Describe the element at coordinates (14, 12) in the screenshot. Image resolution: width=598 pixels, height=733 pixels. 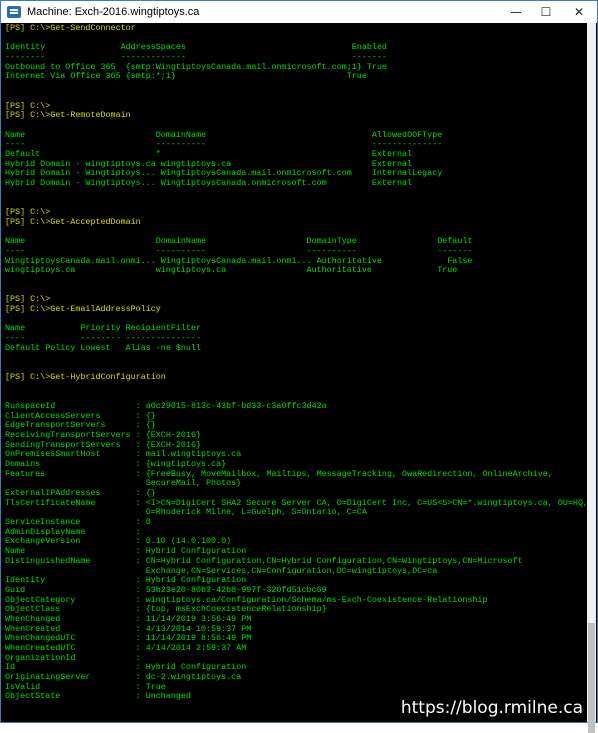
I see `powershell-icon` at that location.